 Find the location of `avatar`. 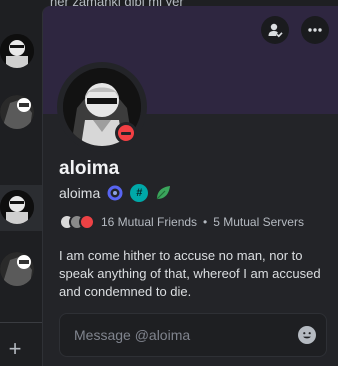

avatar is located at coordinates (87, 222).